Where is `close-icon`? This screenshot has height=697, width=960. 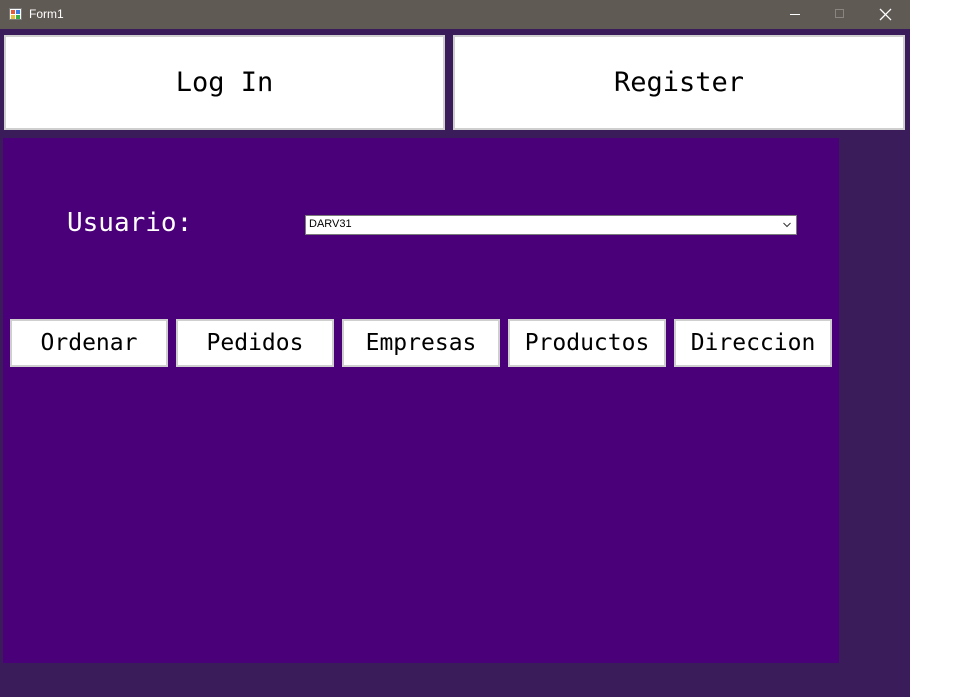 close-icon is located at coordinates (885, 14).